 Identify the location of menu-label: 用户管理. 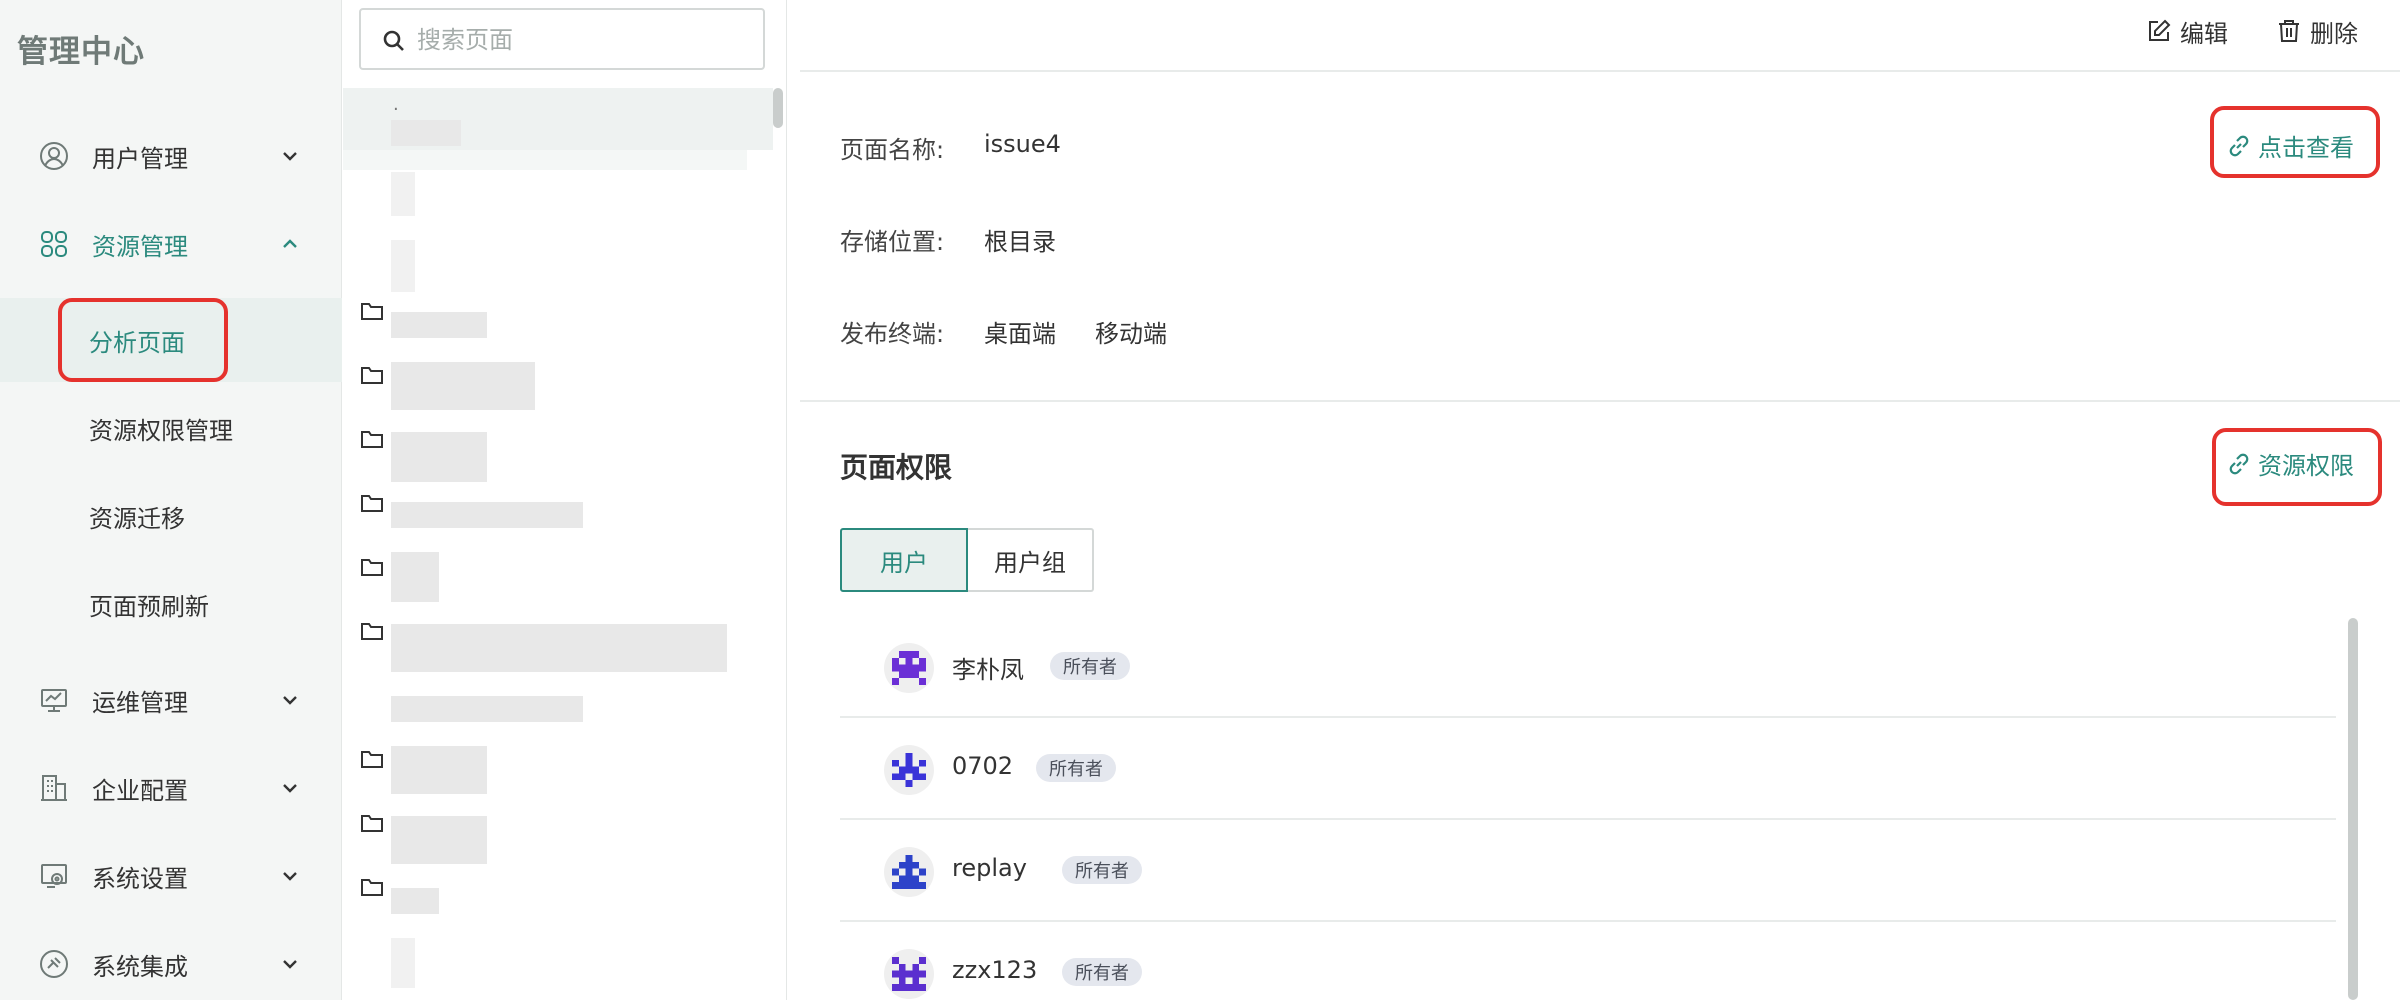
(140, 158).